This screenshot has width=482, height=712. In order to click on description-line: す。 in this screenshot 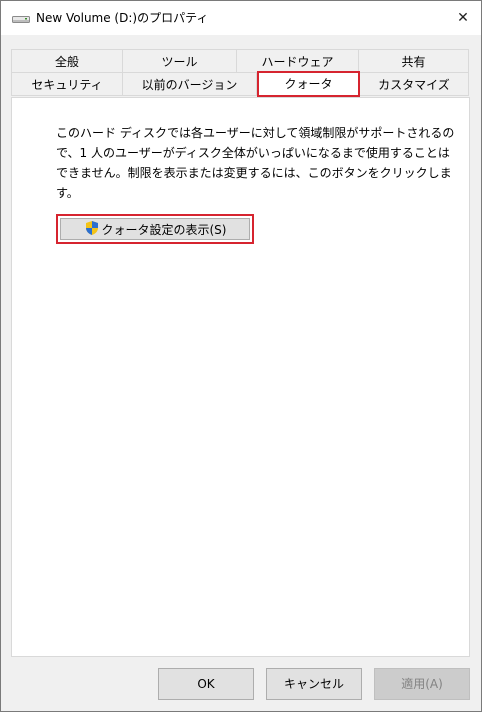, I will do `click(67, 193)`.